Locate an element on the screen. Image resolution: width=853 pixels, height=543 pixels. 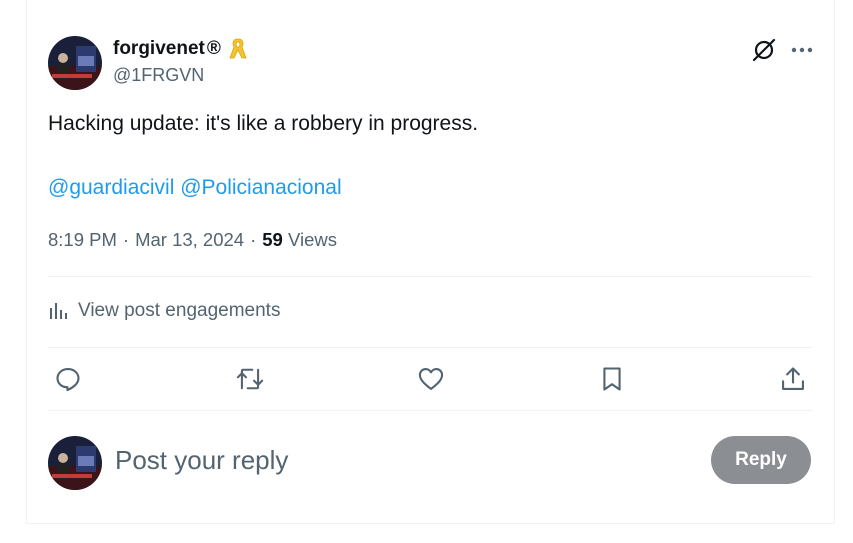
reply-icon is located at coordinates (68, 379).